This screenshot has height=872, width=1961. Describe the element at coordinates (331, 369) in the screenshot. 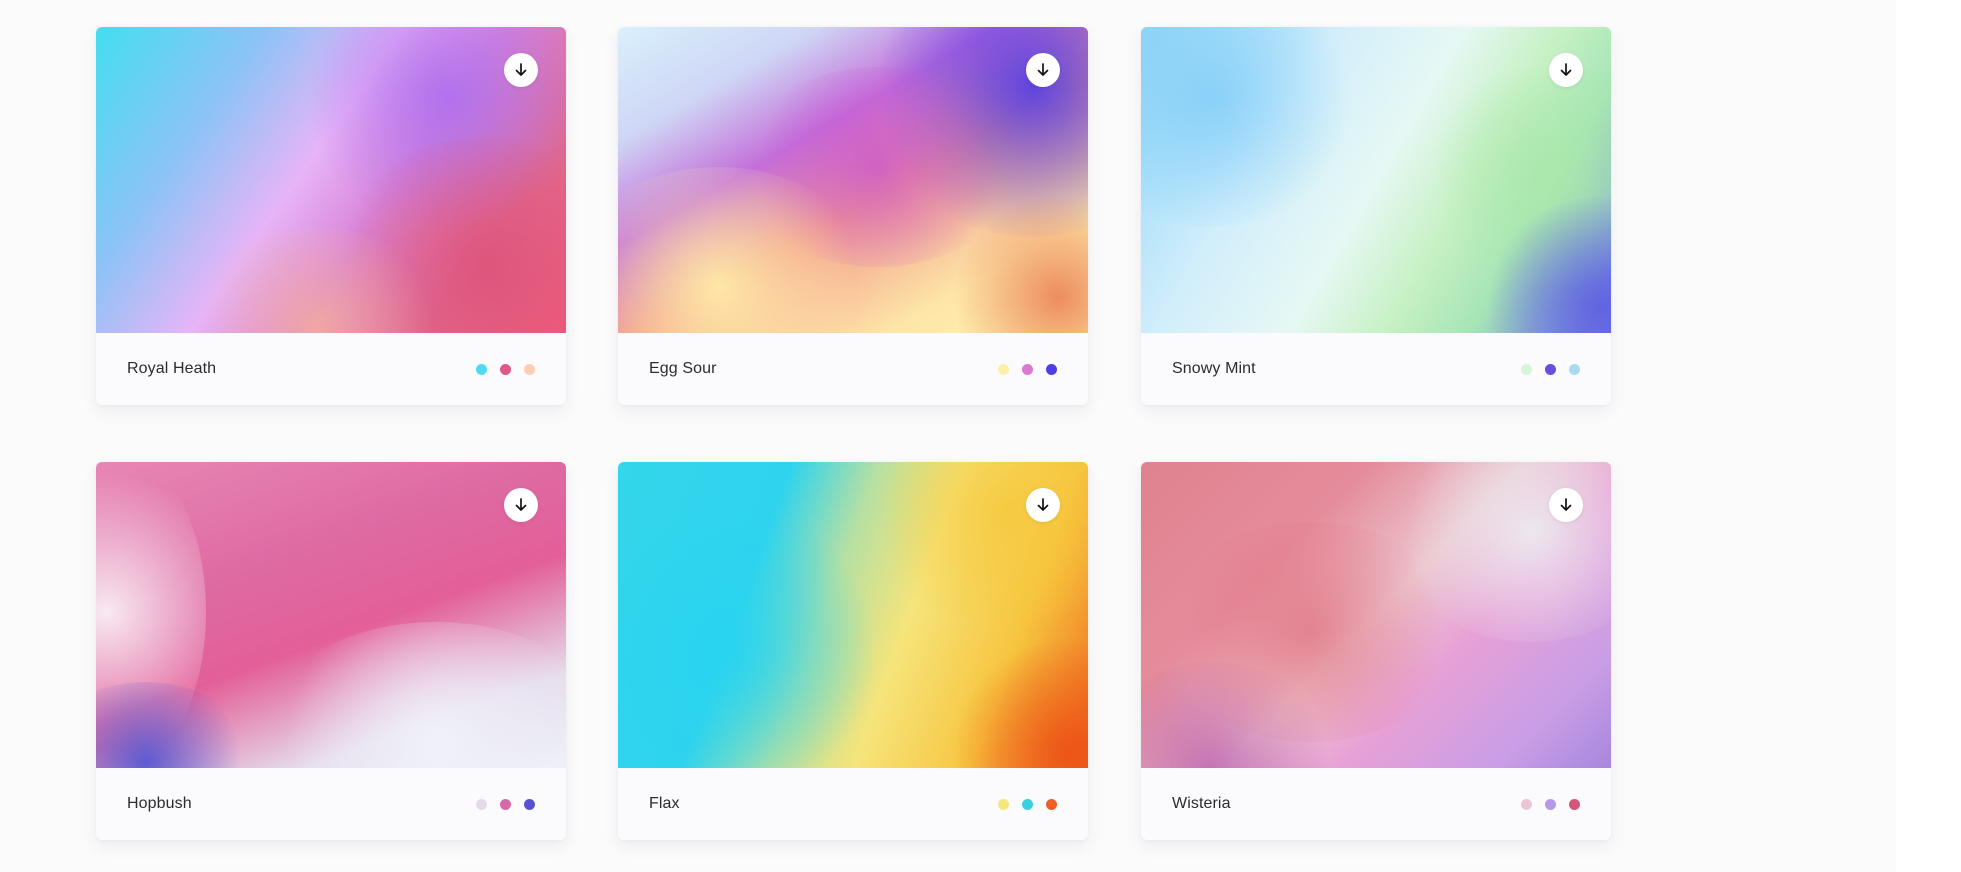

I see `card-footer: Royal Heath` at that location.